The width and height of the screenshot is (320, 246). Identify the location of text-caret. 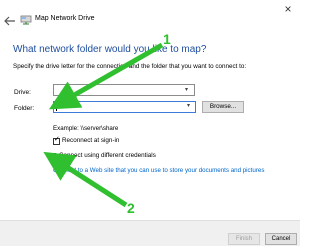
(56, 107).